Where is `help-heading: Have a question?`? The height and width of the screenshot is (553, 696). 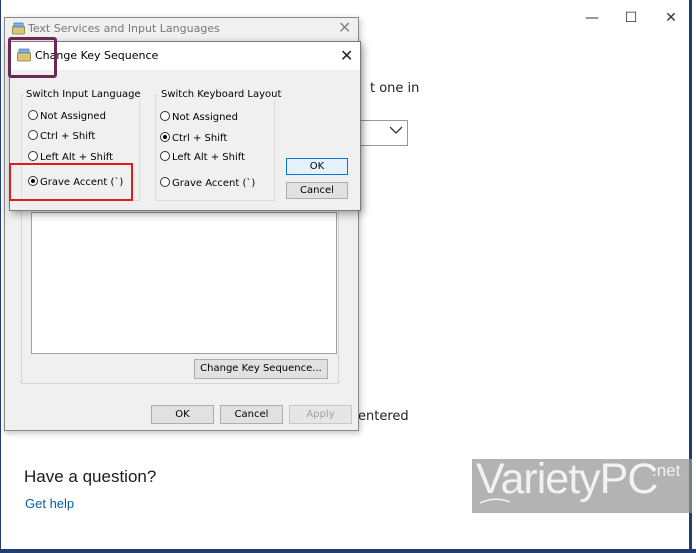
help-heading: Have a question? is located at coordinates (90, 476).